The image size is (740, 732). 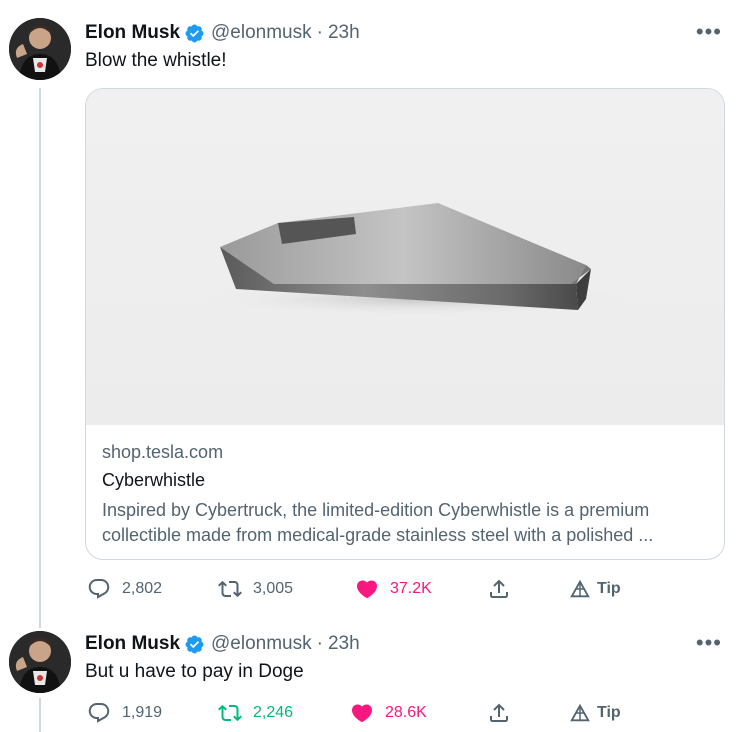 I want to click on tweet-actions: 2,802 3,005 37.2K Tip, so click(x=365, y=589).